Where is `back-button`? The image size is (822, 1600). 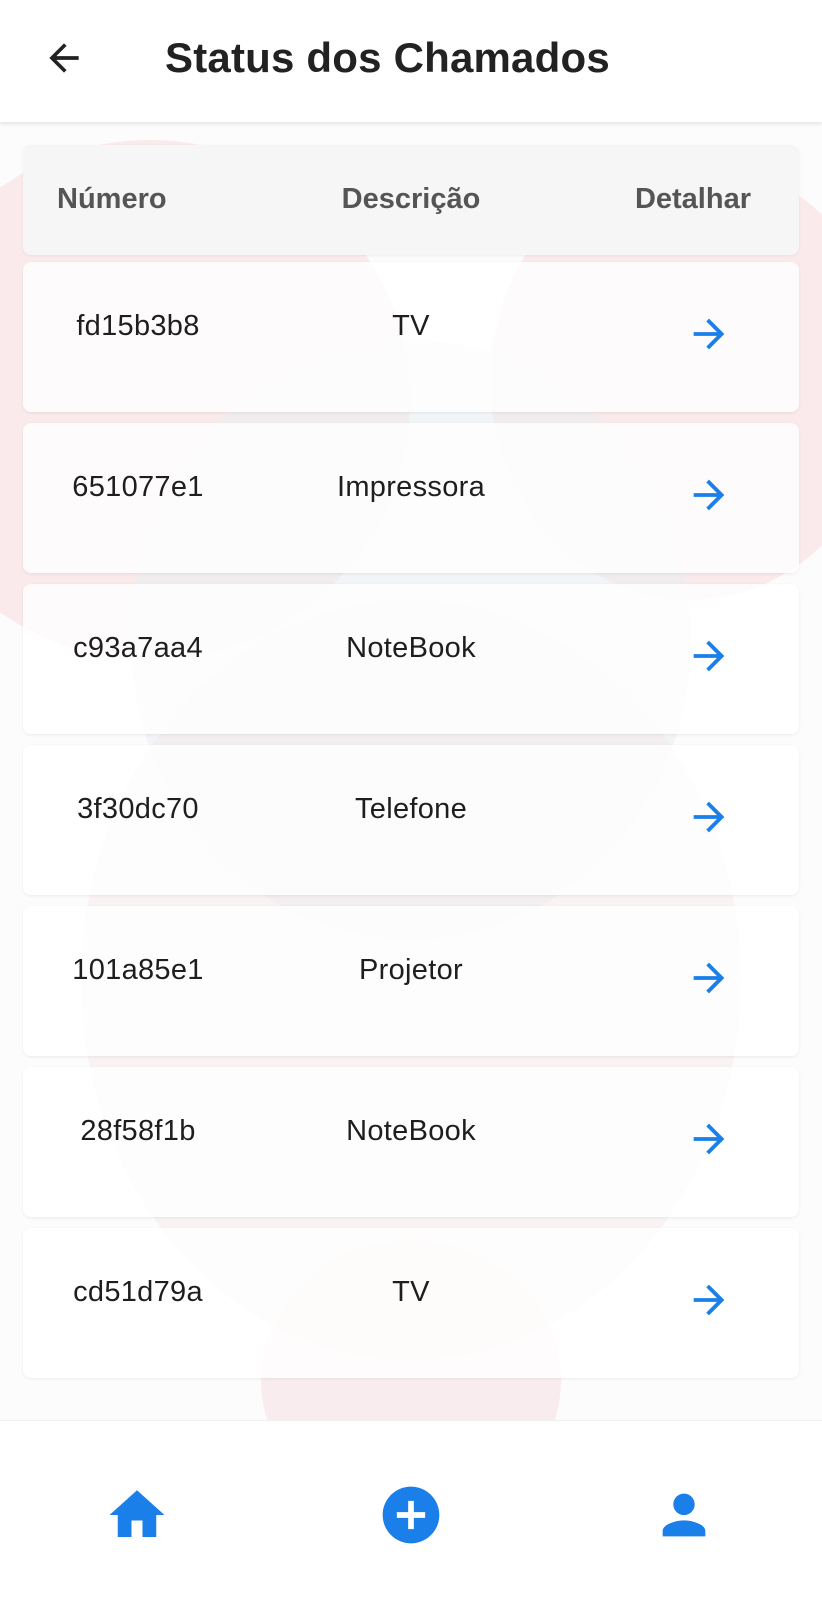 back-button is located at coordinates (64, 58).